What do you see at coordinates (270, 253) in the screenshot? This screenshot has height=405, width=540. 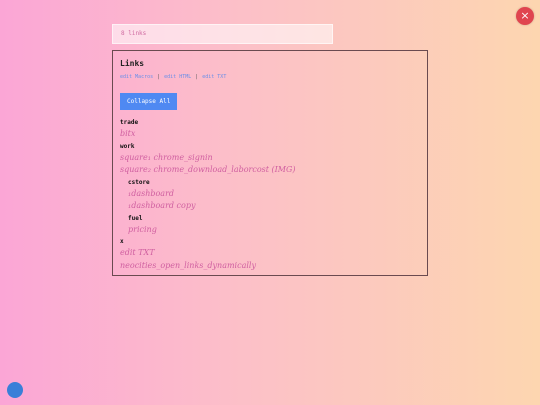 I see `link-edit-txt: edit TXT` at bounding box center [270, 253].